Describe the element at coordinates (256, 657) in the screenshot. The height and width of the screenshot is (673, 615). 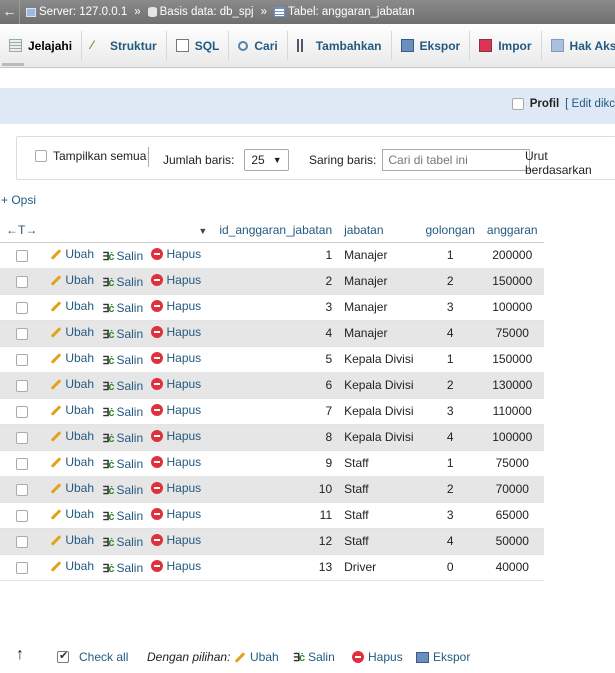
I see `bulk-edit-button: Ubah` at that location.